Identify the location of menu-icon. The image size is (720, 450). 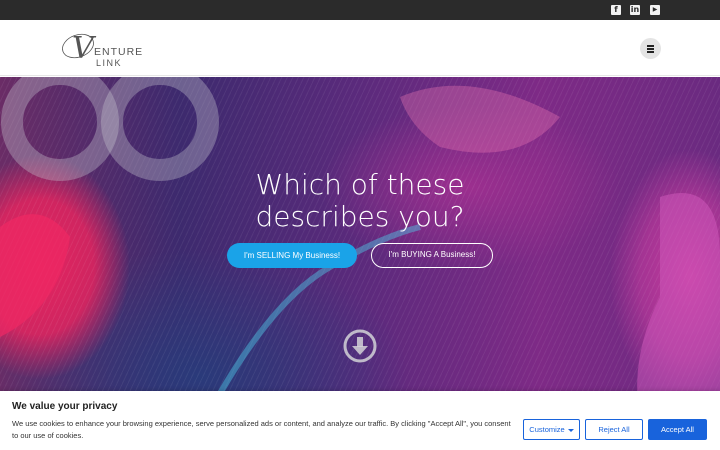
(650, 46).